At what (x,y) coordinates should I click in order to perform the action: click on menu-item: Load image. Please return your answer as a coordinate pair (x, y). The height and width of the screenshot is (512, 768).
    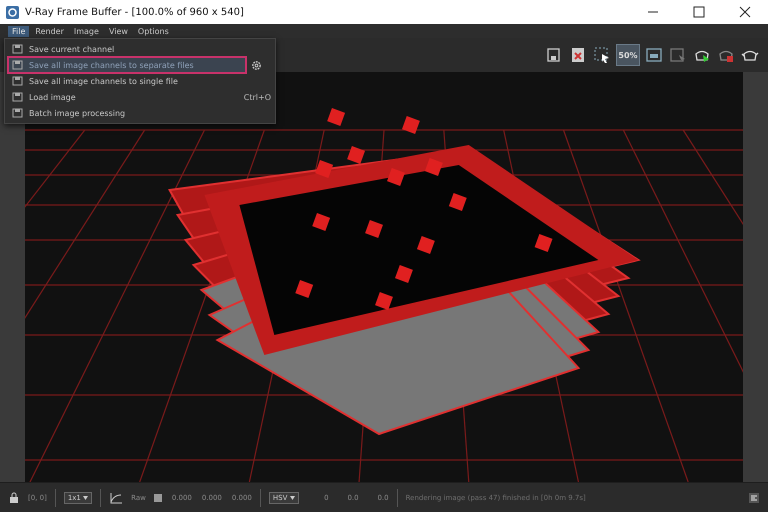
    Looking at the image, I should click on (123, 97).